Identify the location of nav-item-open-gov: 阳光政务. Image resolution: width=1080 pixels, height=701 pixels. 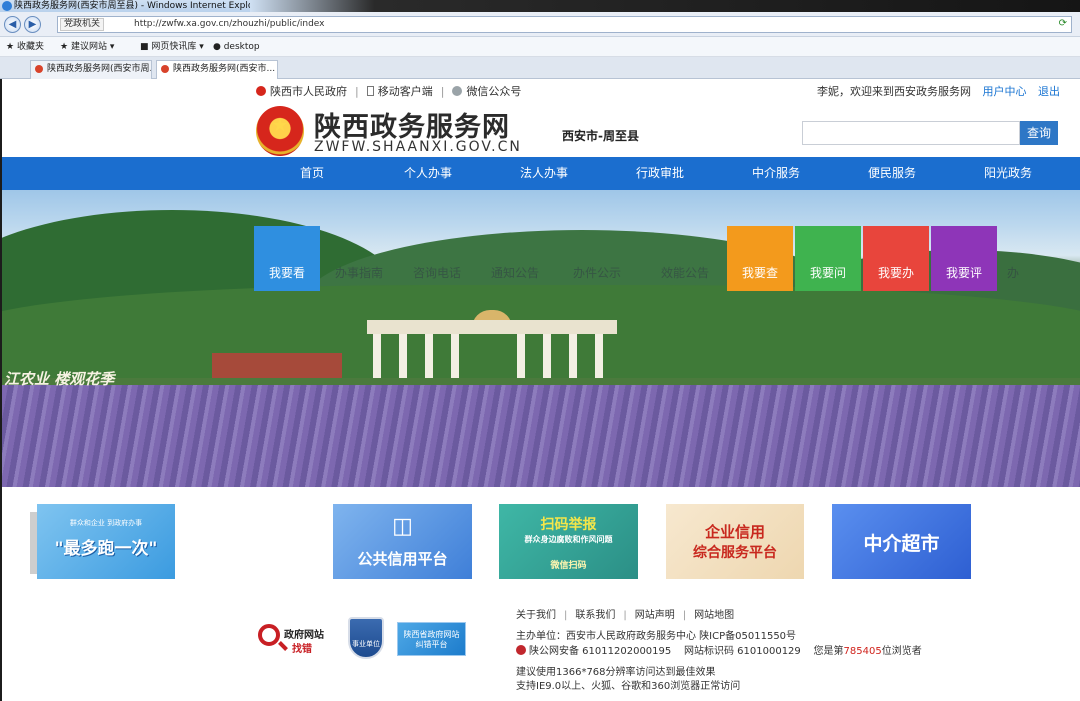
(1008, 173).